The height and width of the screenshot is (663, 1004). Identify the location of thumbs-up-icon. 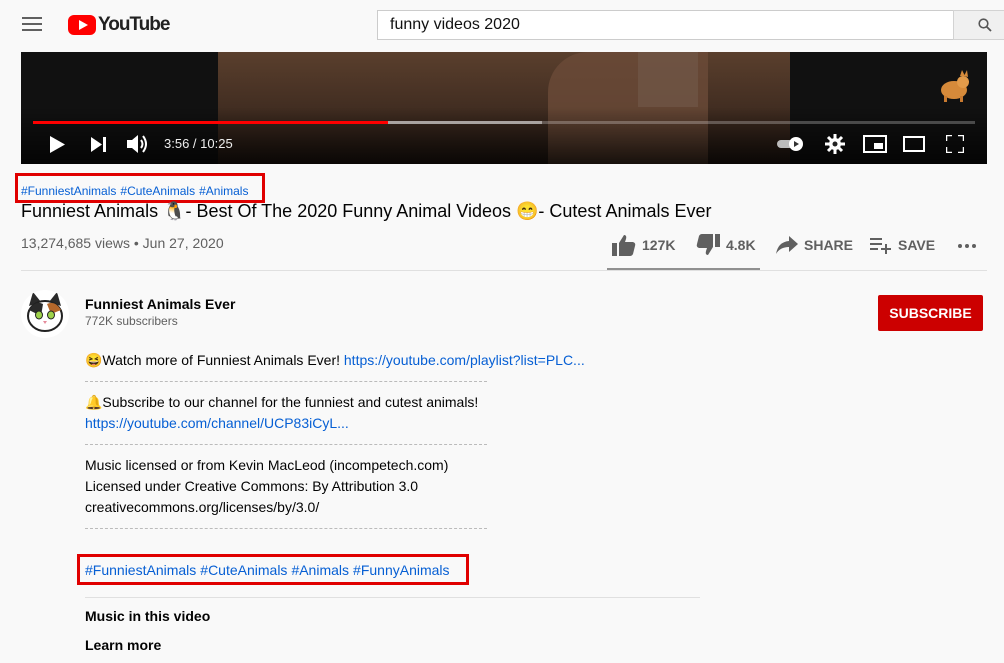
(624, 245).